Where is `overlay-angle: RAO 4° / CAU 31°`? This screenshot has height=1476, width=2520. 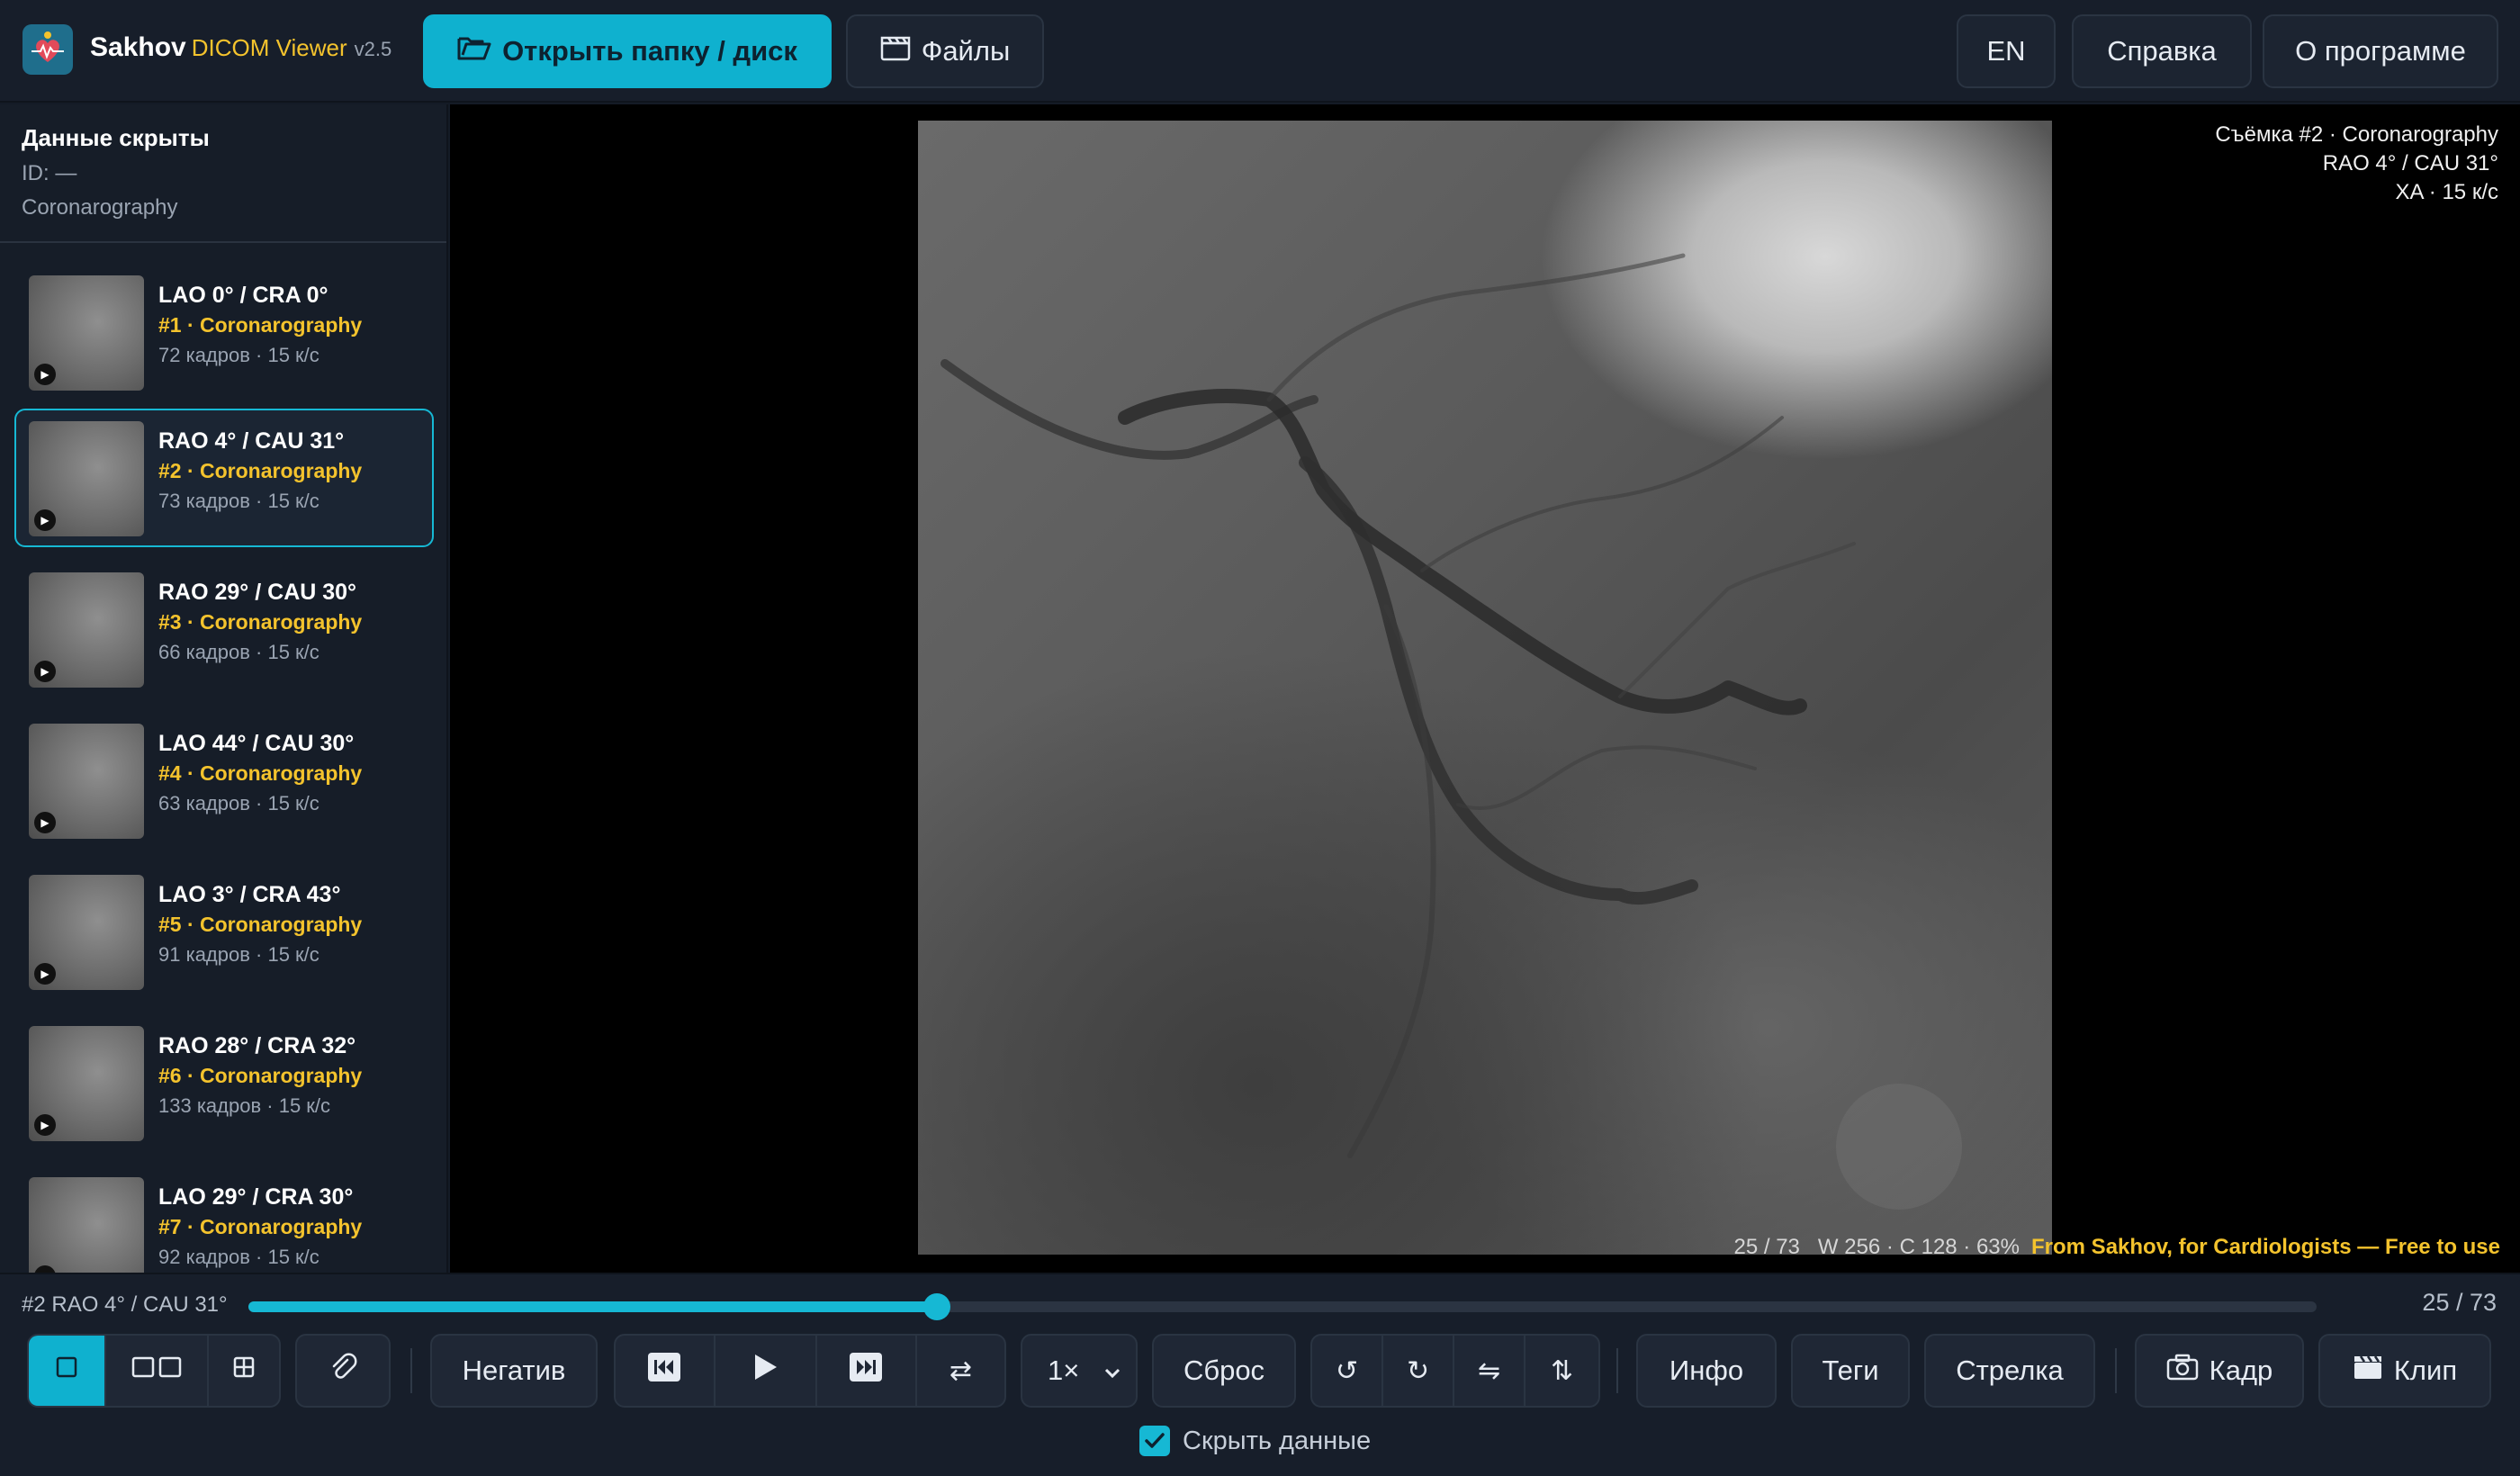 overlay-angle: RAO 4° / CAU 31° is located at coordinates (2410, 164).